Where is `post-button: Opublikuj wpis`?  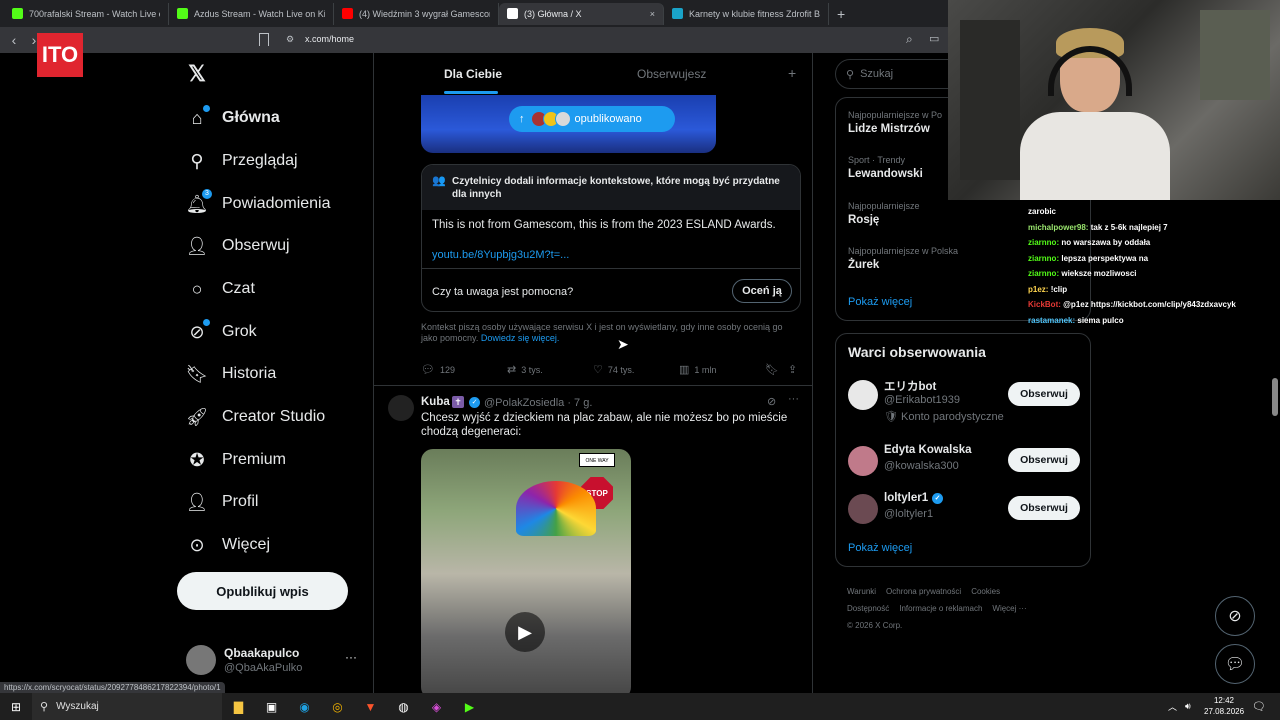
post-button: Opublikuj wpis is located at coordinates (262, 591).